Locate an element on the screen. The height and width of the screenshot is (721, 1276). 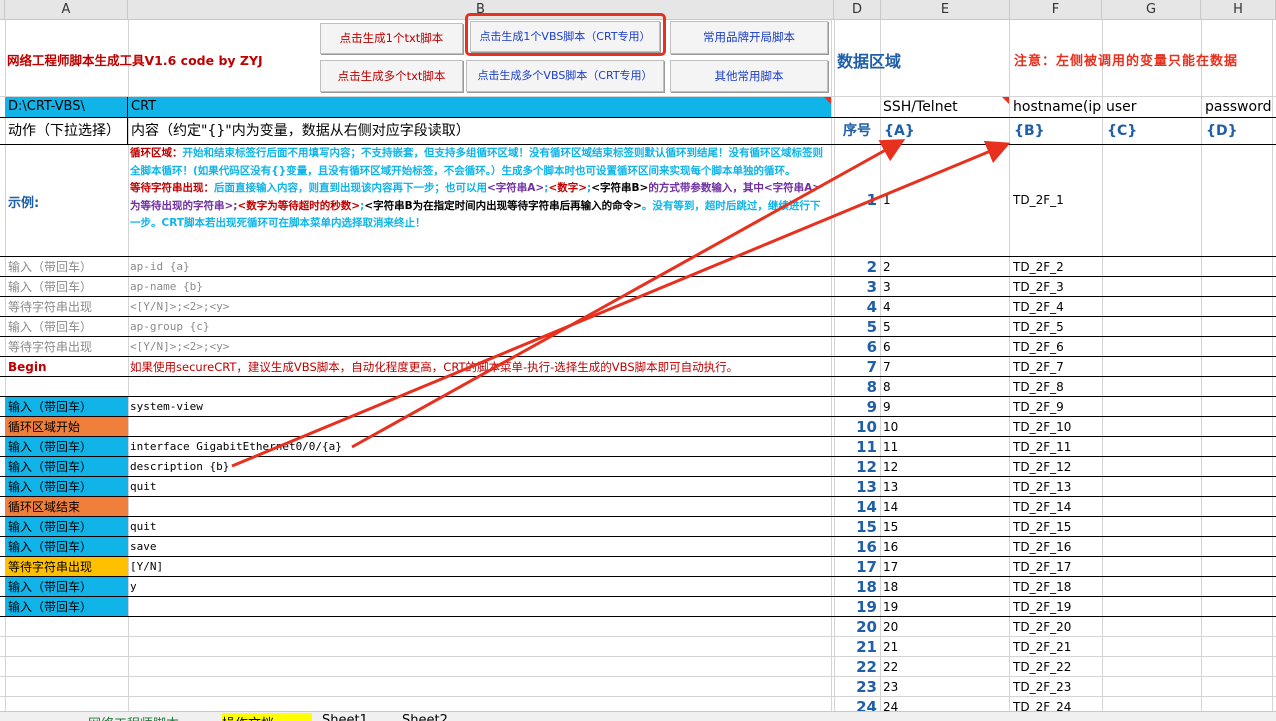
row-f-cell: TD_2F_18 is located at coordinates (1057, 587).